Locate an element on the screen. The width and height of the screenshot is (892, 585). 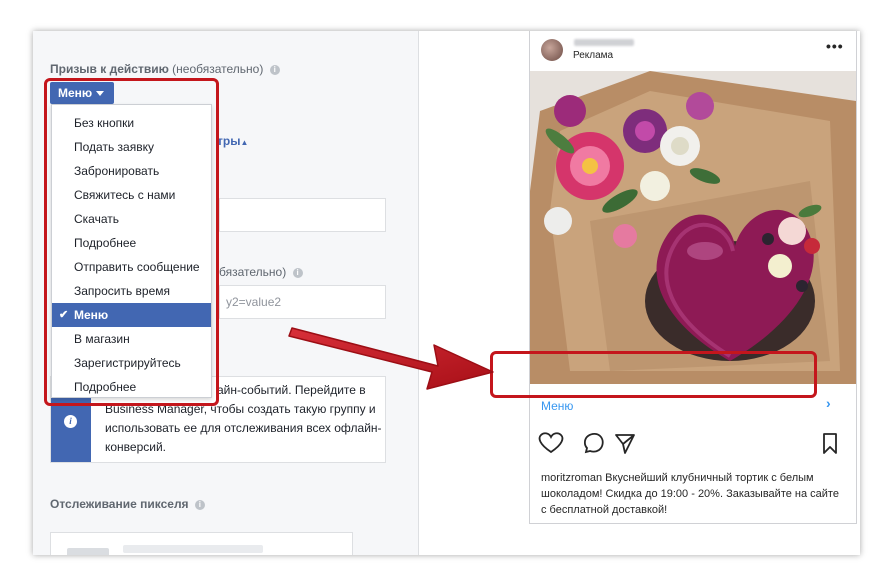
ad-header: Реклама ••• is located at coordinates (693, 49).